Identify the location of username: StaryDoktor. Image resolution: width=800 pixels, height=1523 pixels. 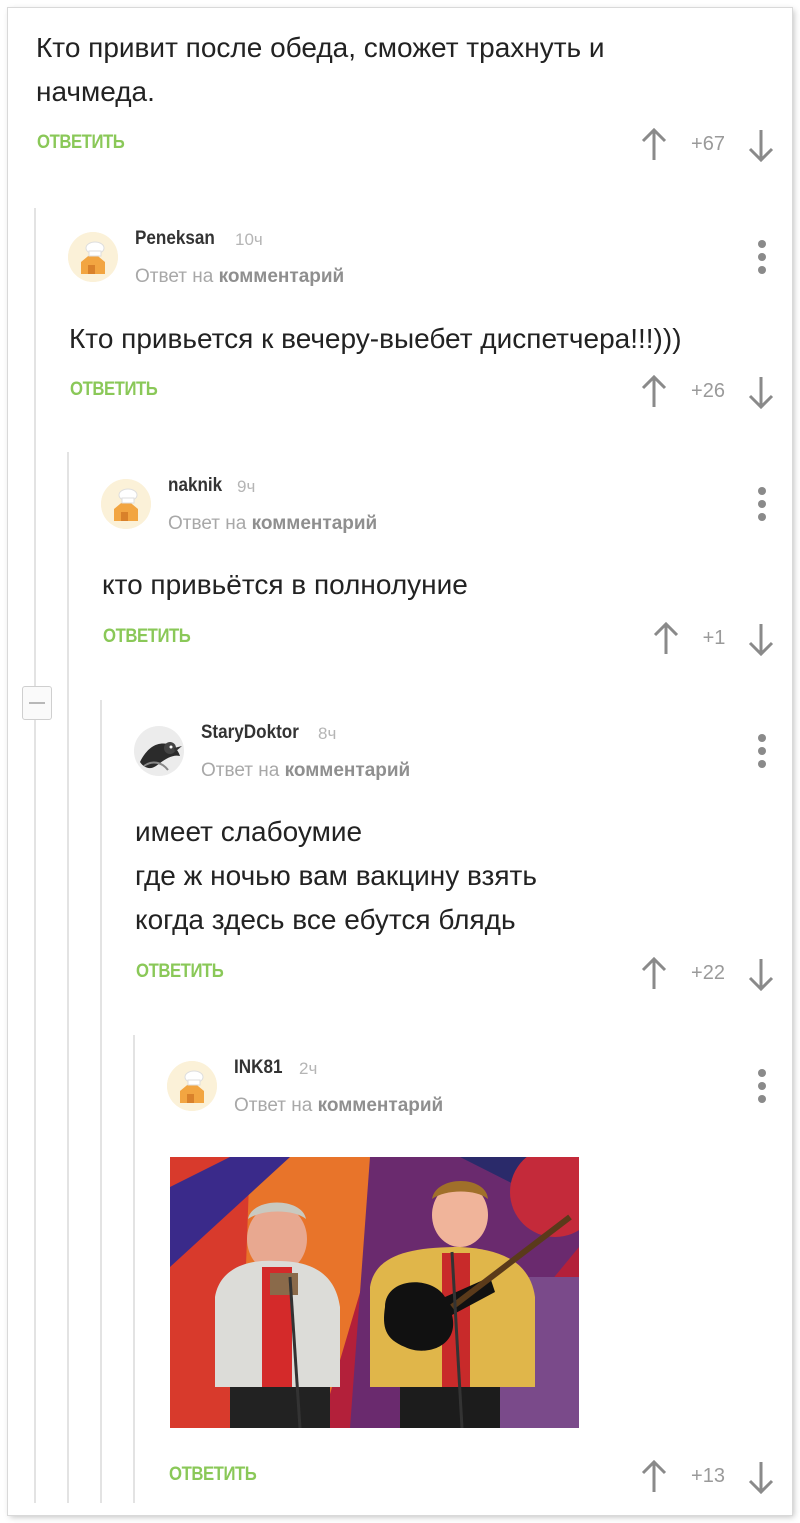
(250, 733).